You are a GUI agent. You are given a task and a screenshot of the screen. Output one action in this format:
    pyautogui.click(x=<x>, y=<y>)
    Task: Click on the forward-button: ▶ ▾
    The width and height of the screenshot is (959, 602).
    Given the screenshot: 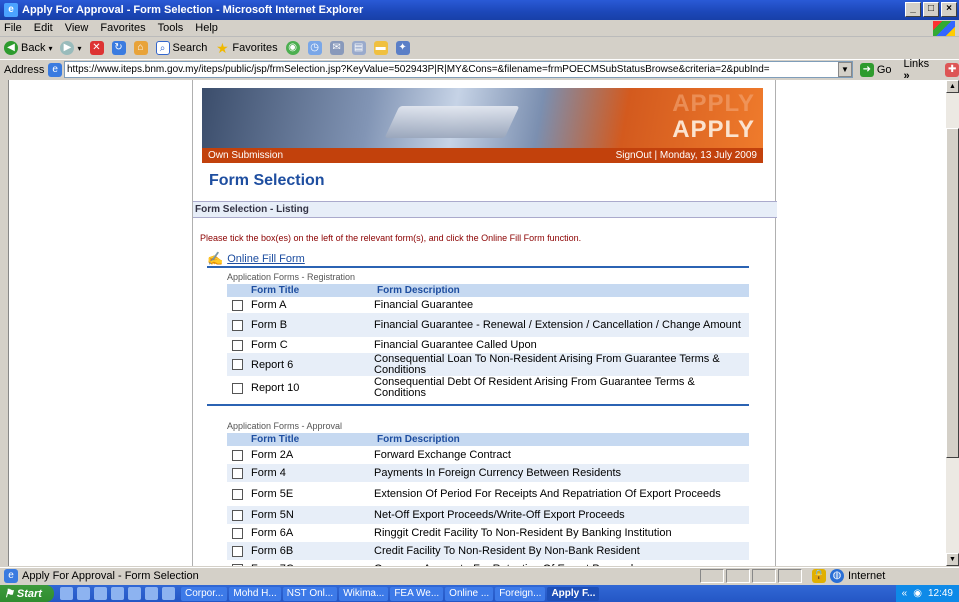 What is the action you would take?
    pyautogui.click(x=71, y=48)
    